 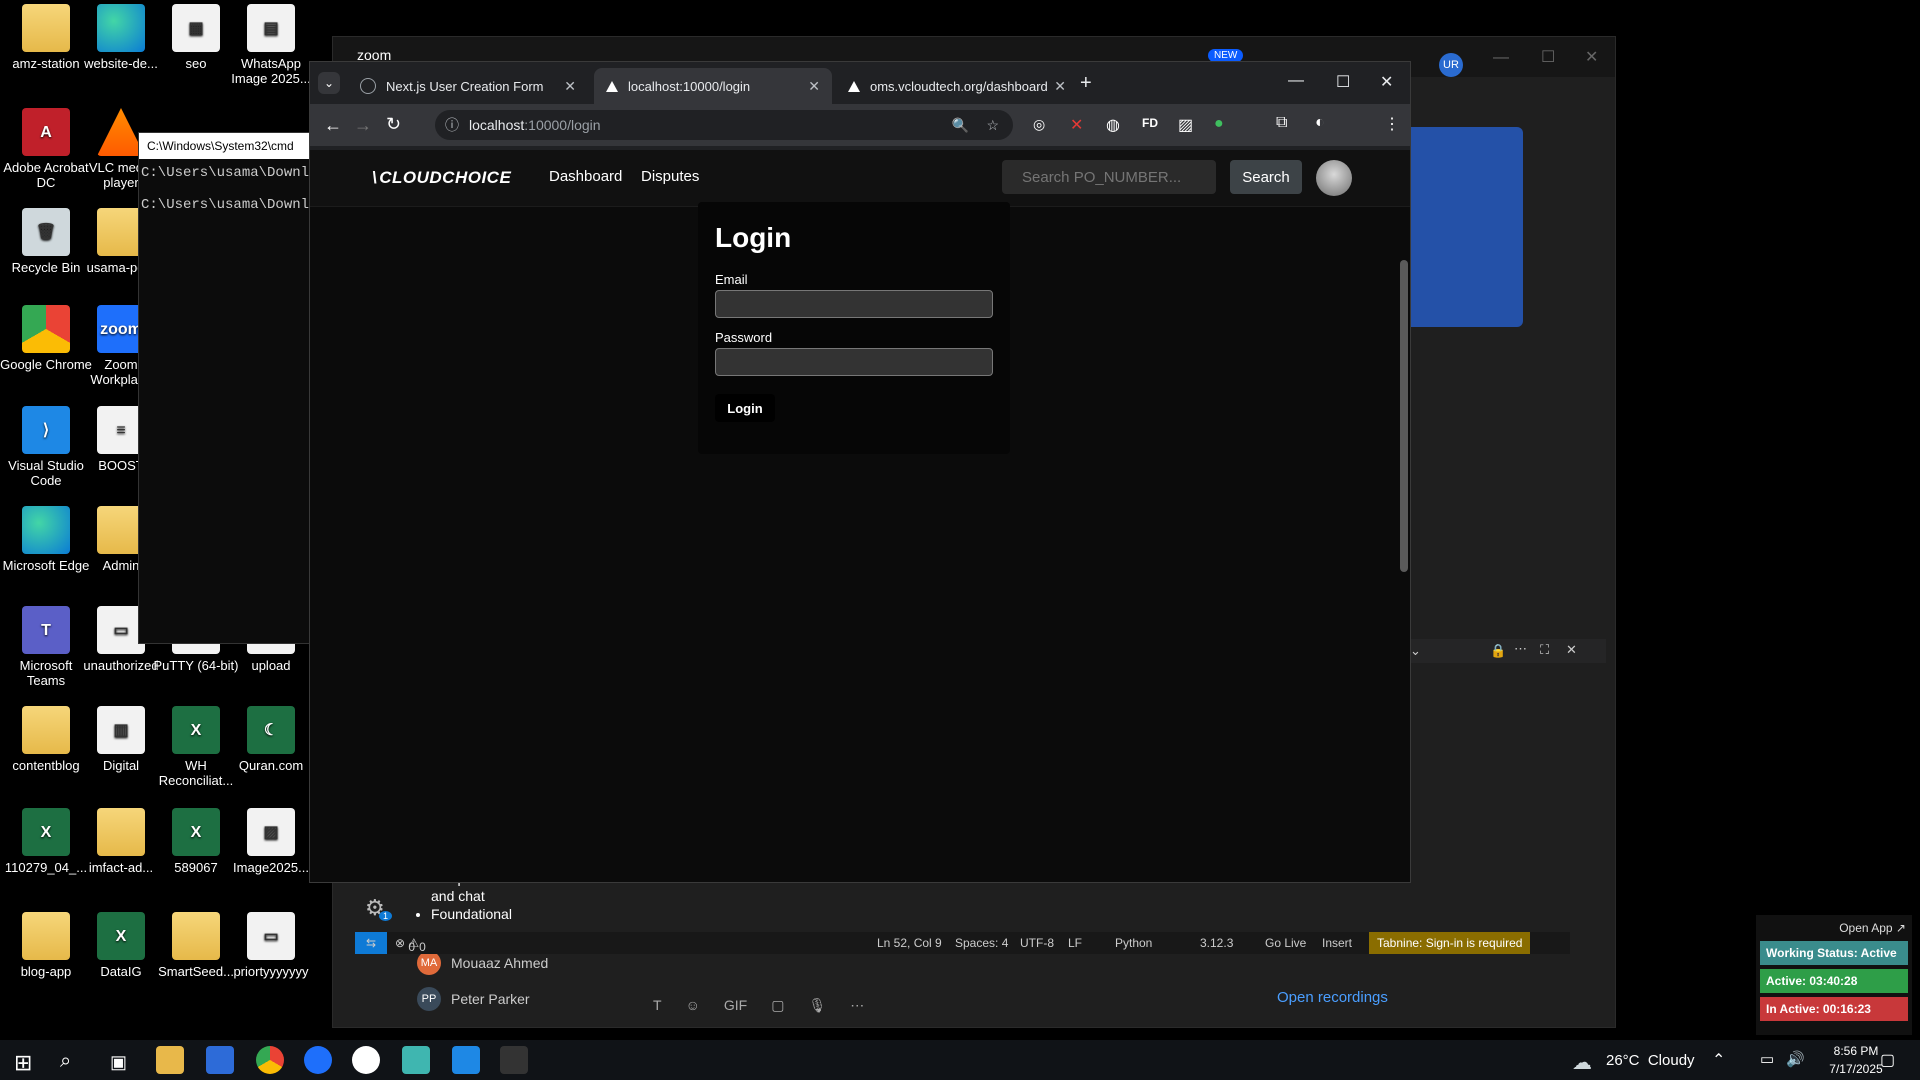 I want to click on emoji-icon: ☺, so click(x=693, y=1005).